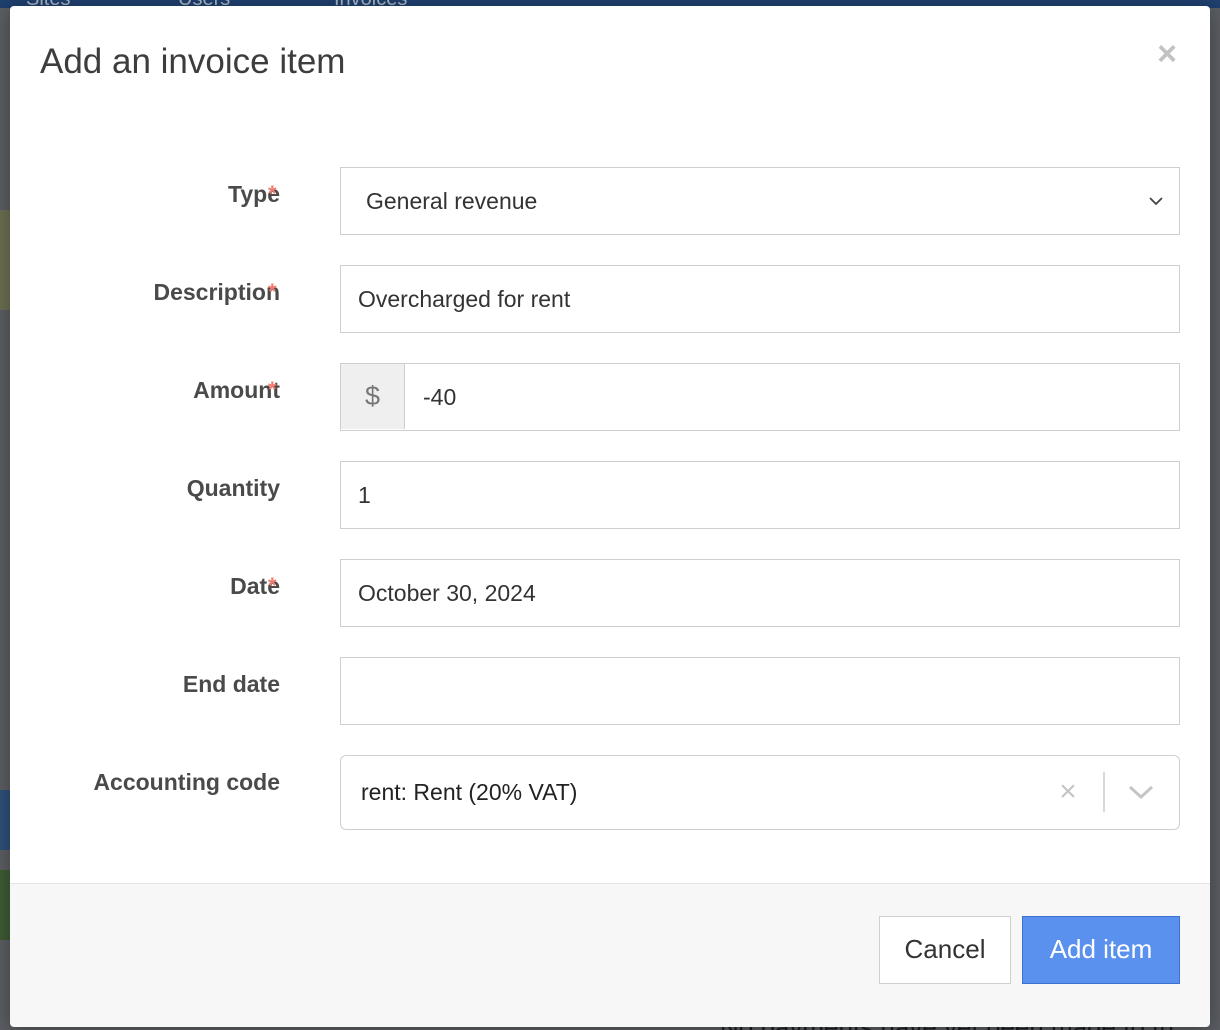  Describe the element at coordinates (452, 201) in the screenshot. I see `type-select-value: General revenue` at that location.